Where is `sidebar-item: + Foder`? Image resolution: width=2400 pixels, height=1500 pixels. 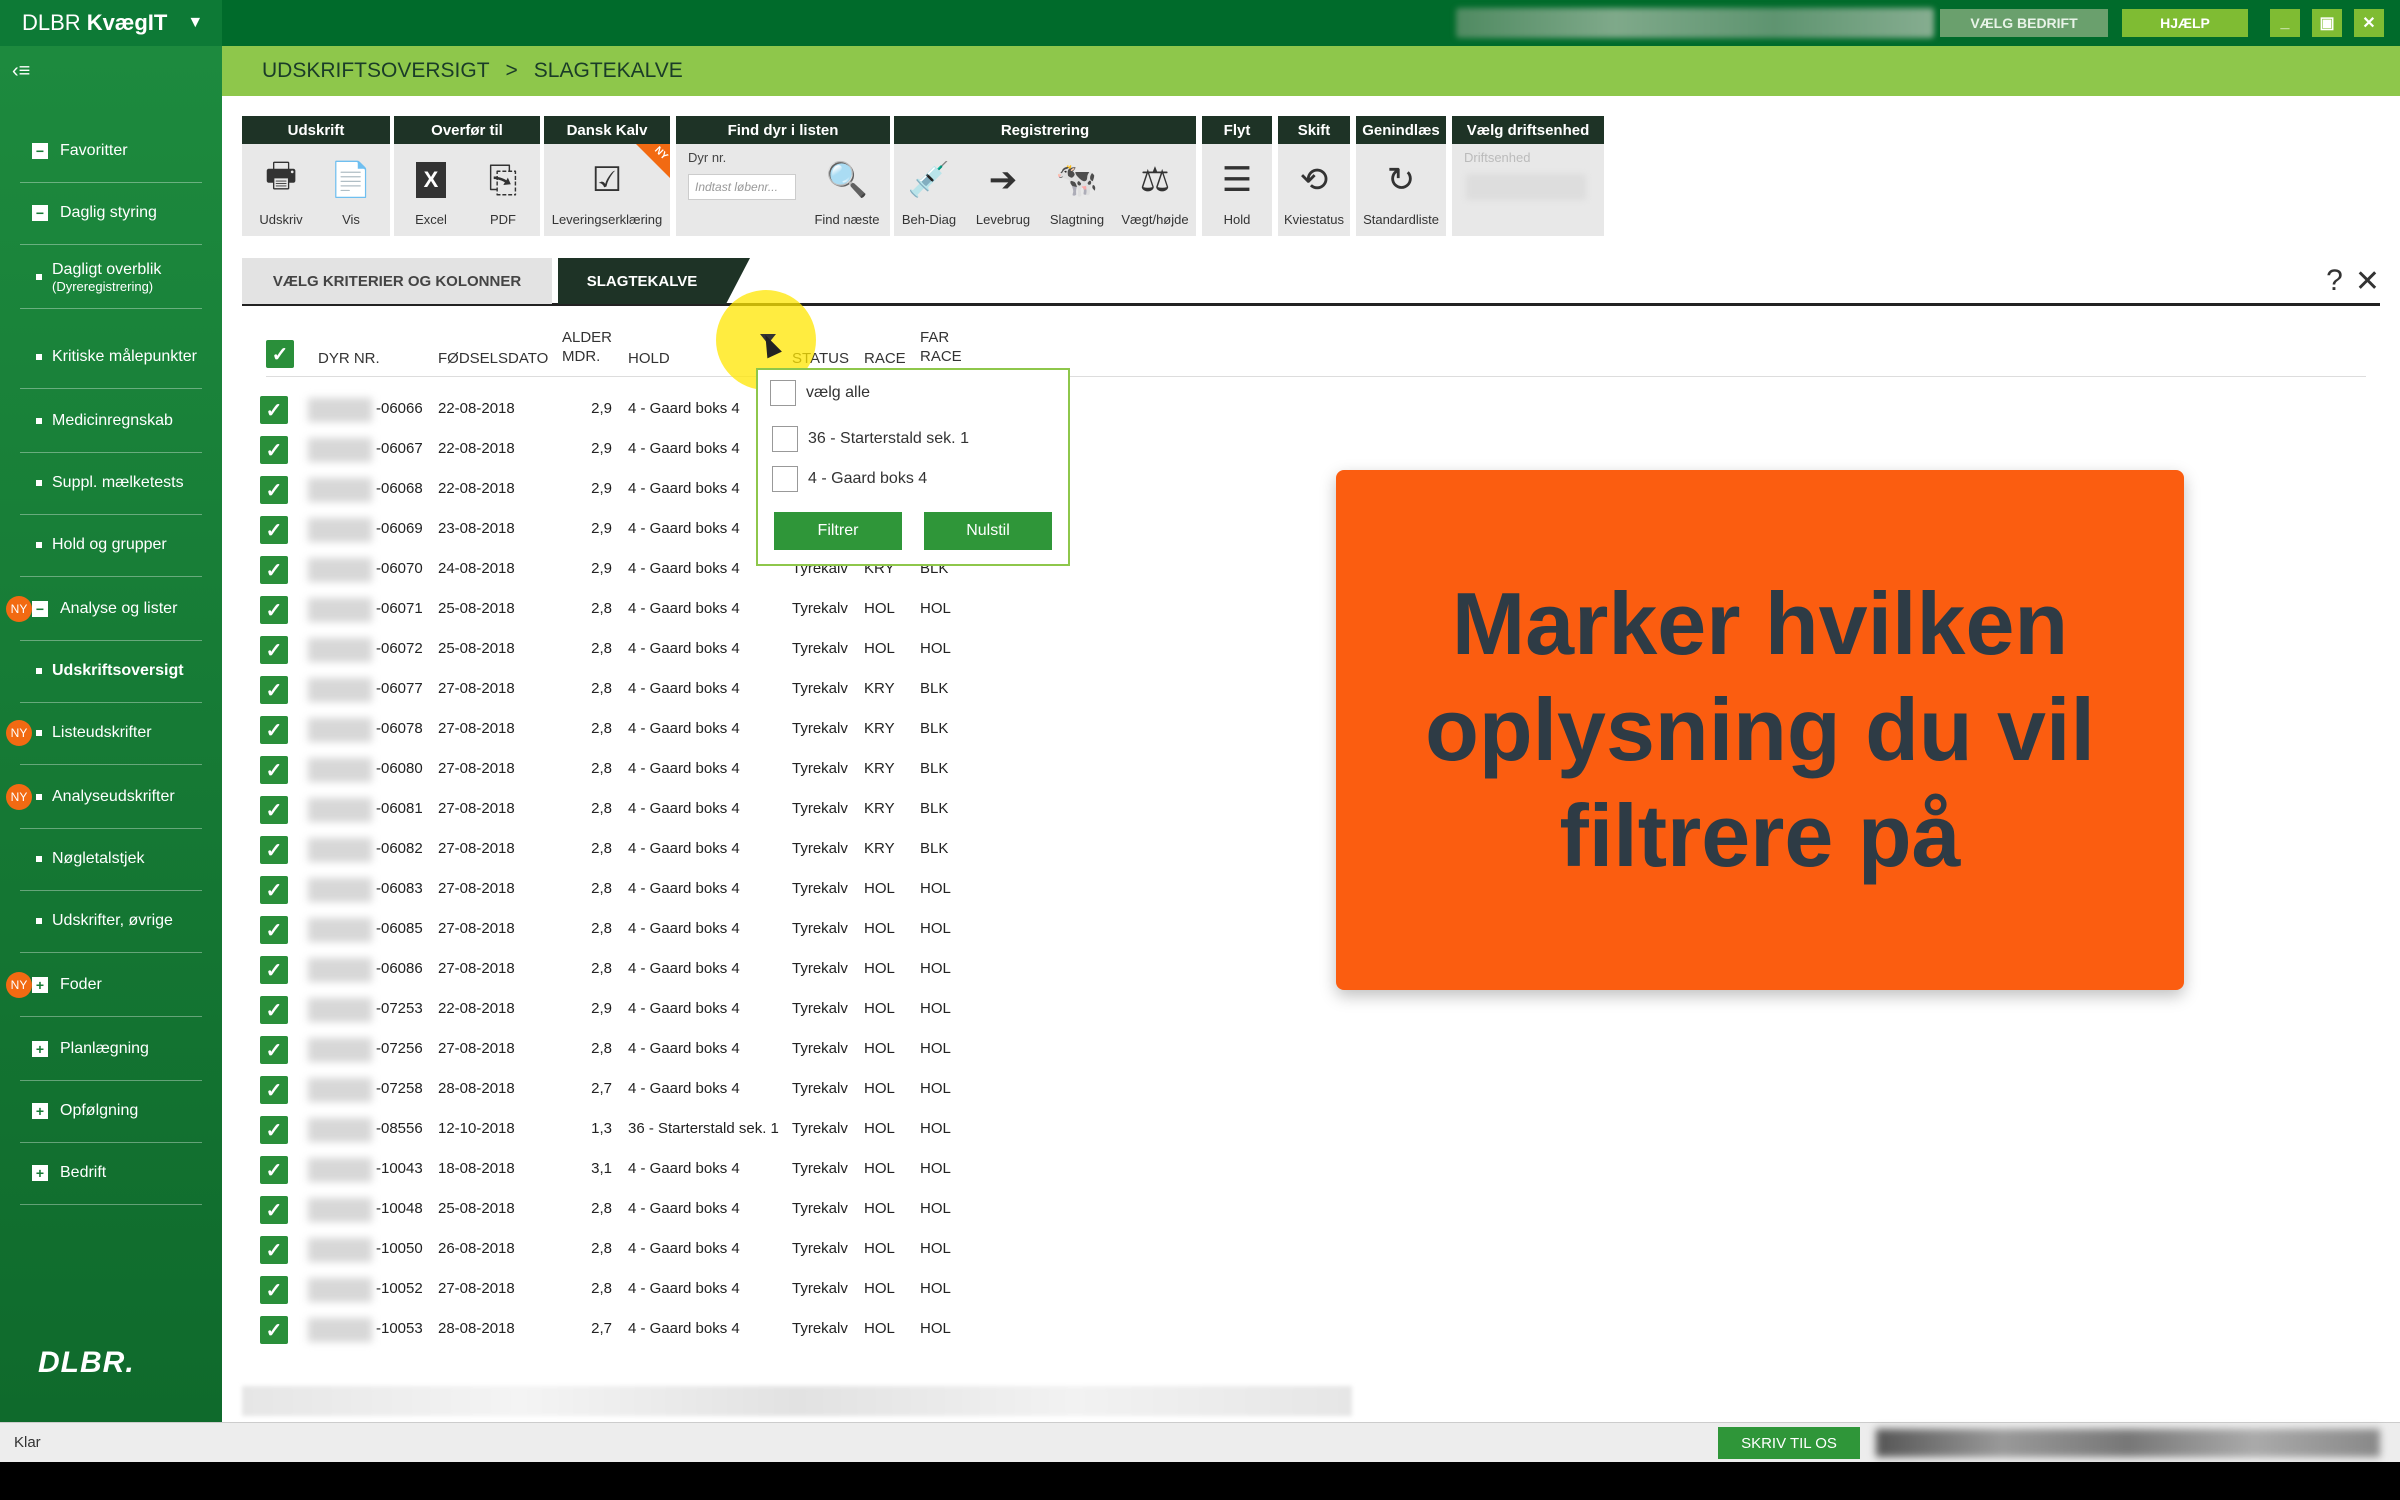
sidebar-item: + Foder is located at coordinates (111, 985).